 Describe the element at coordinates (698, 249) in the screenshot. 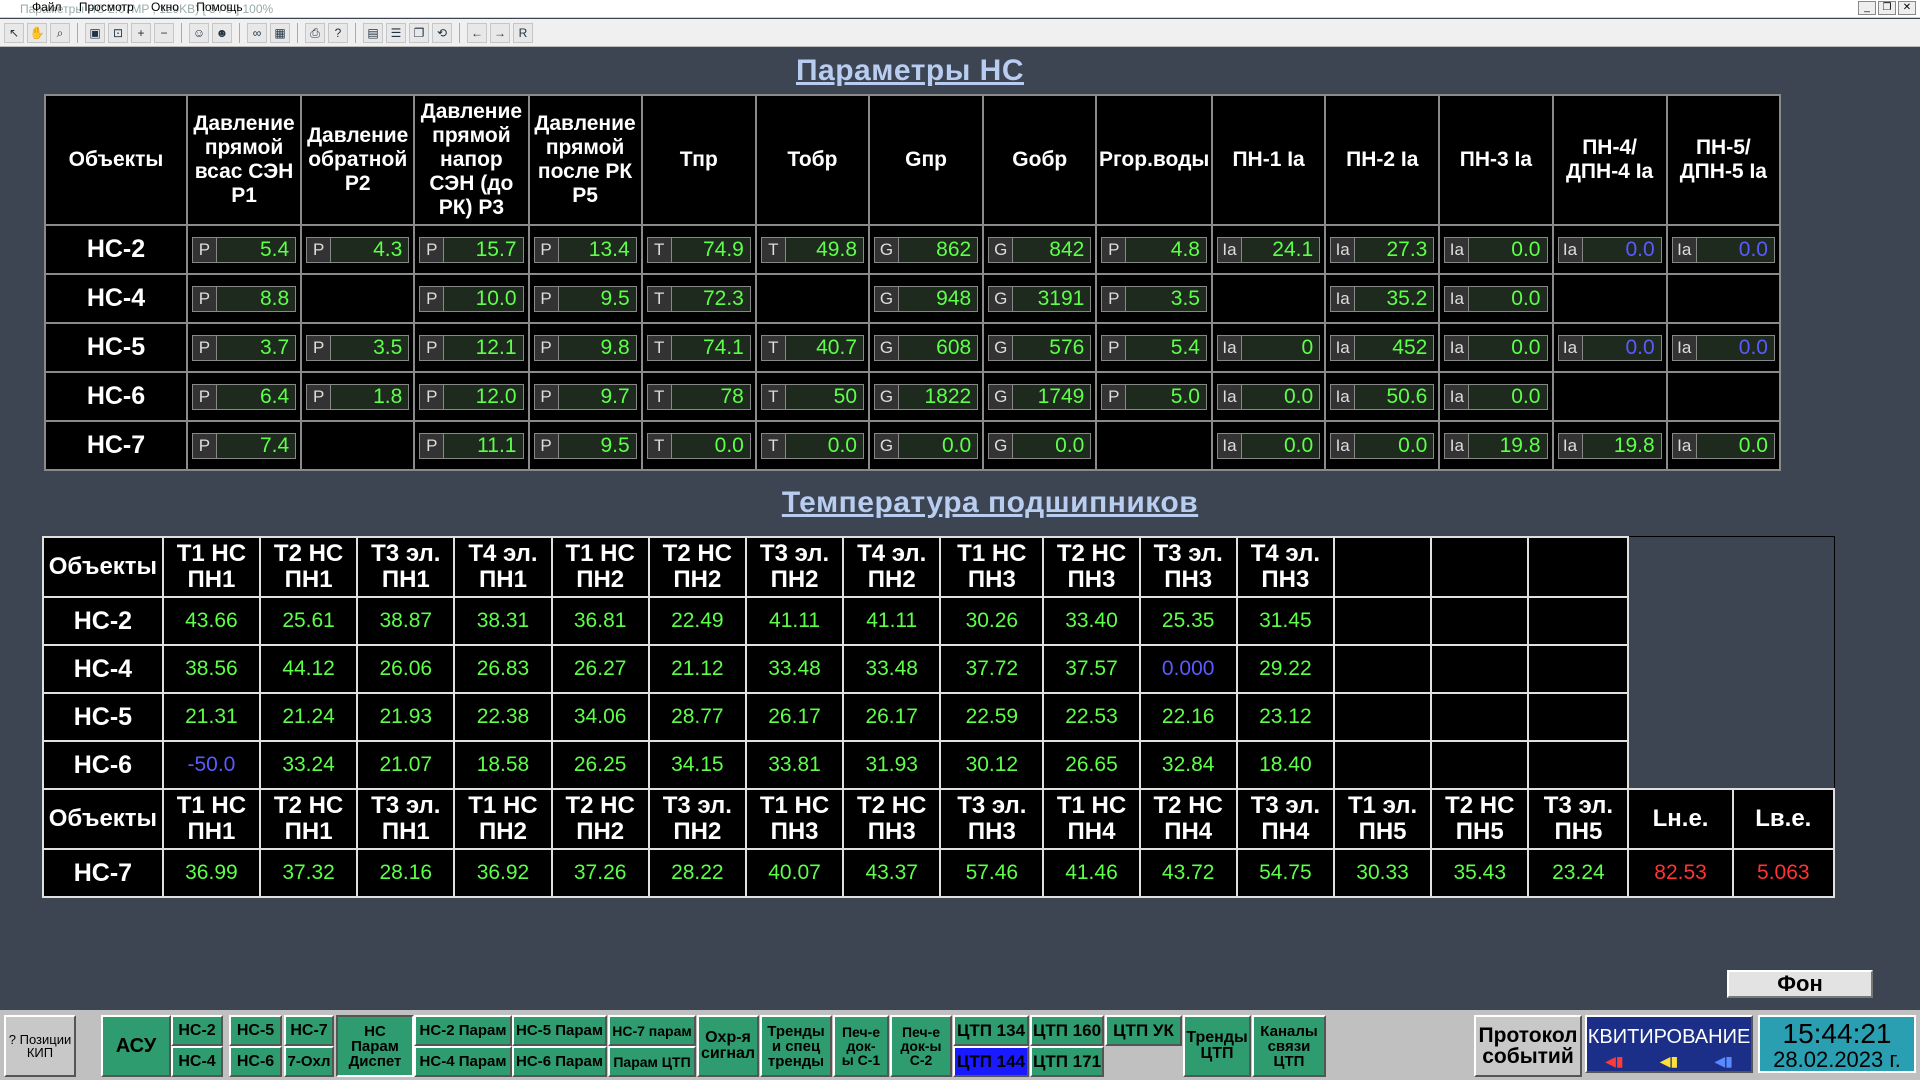

I see `value-field: T 74.9` at that location.